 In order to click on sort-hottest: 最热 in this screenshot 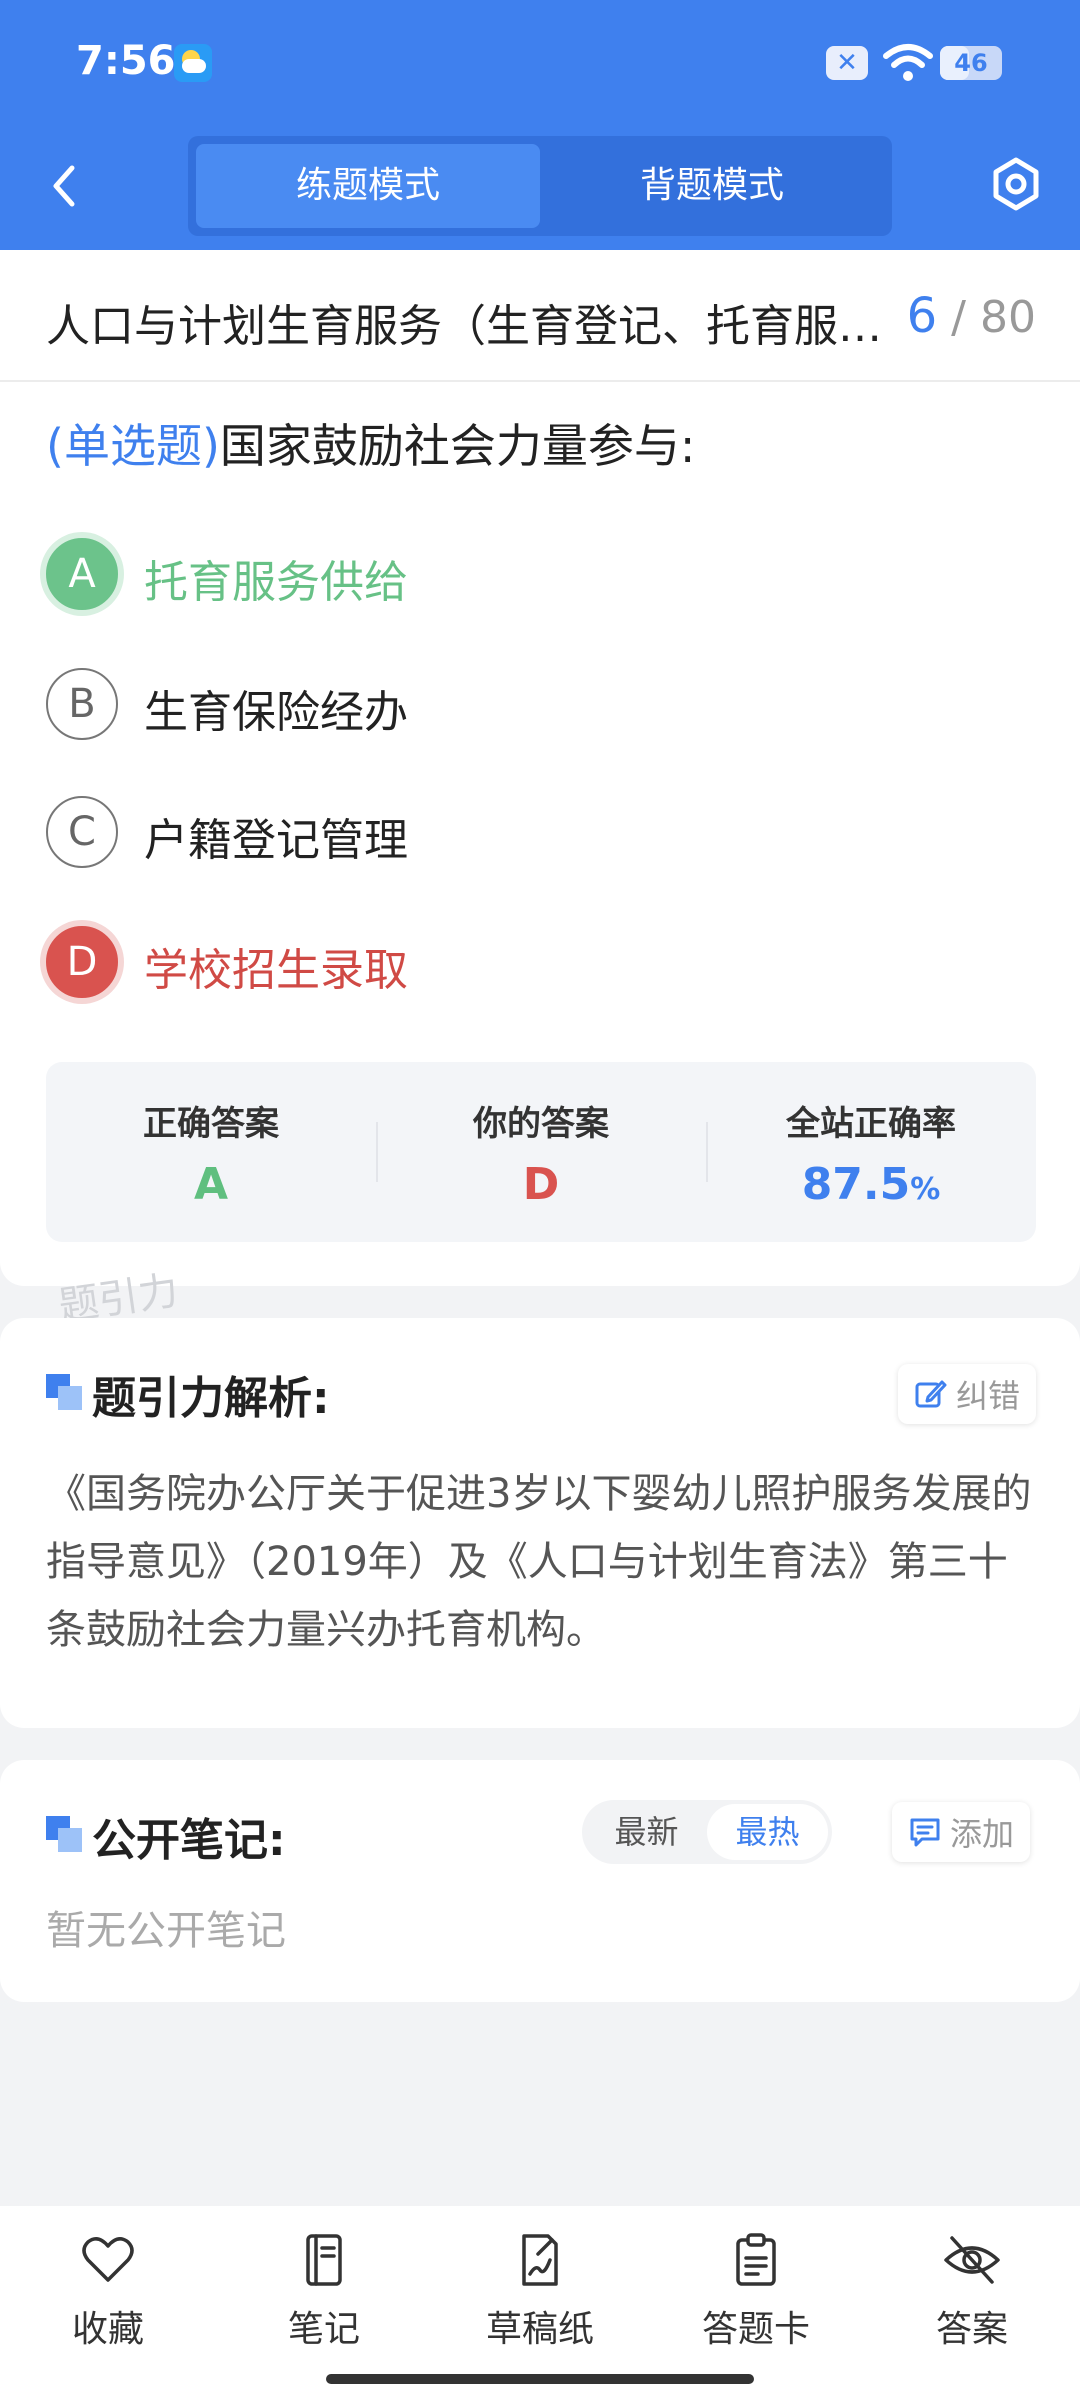, I will do `click(767, 1832)`.